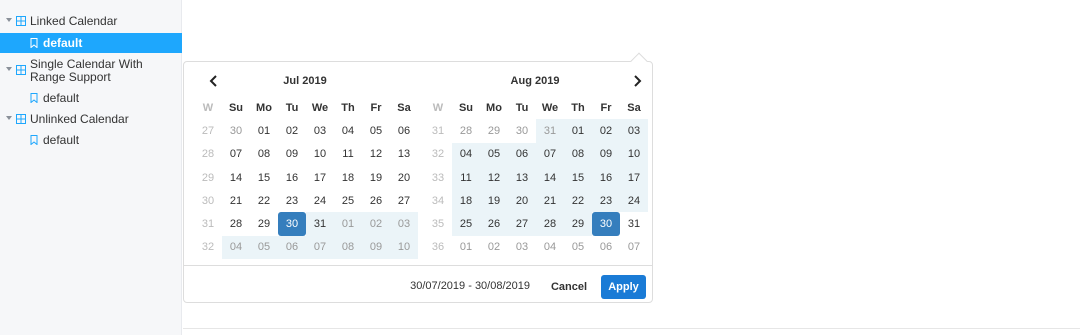 This screenshot has width=1080, height=335. Describe the element at coordinates (34, 98) in the screenshot. I see `bookmark-icon` at that location.